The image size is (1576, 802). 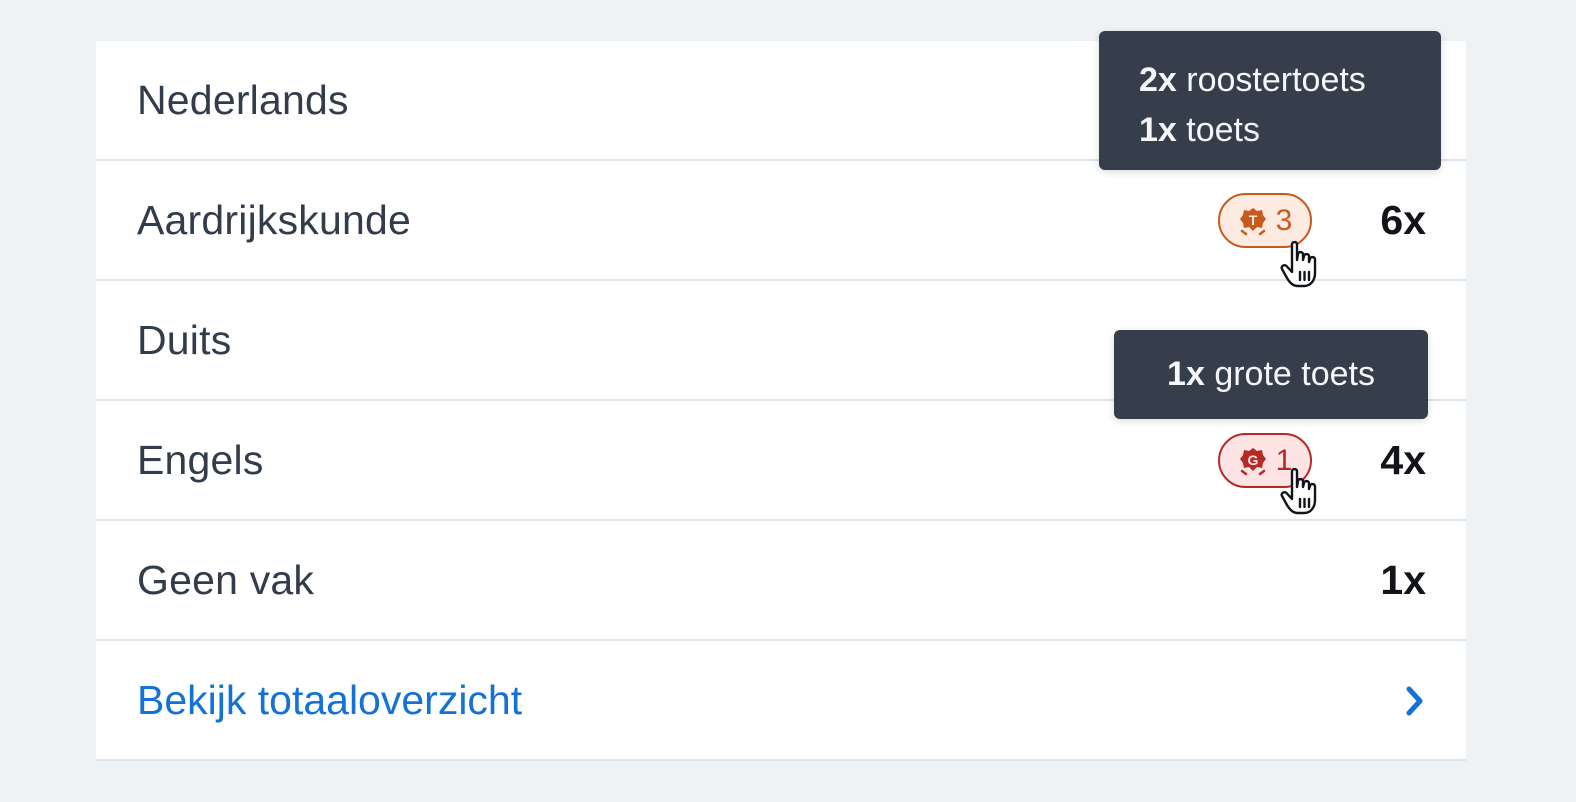 I want to click on roostertoets-shield-icon: T, so click(x=1253, y=221).